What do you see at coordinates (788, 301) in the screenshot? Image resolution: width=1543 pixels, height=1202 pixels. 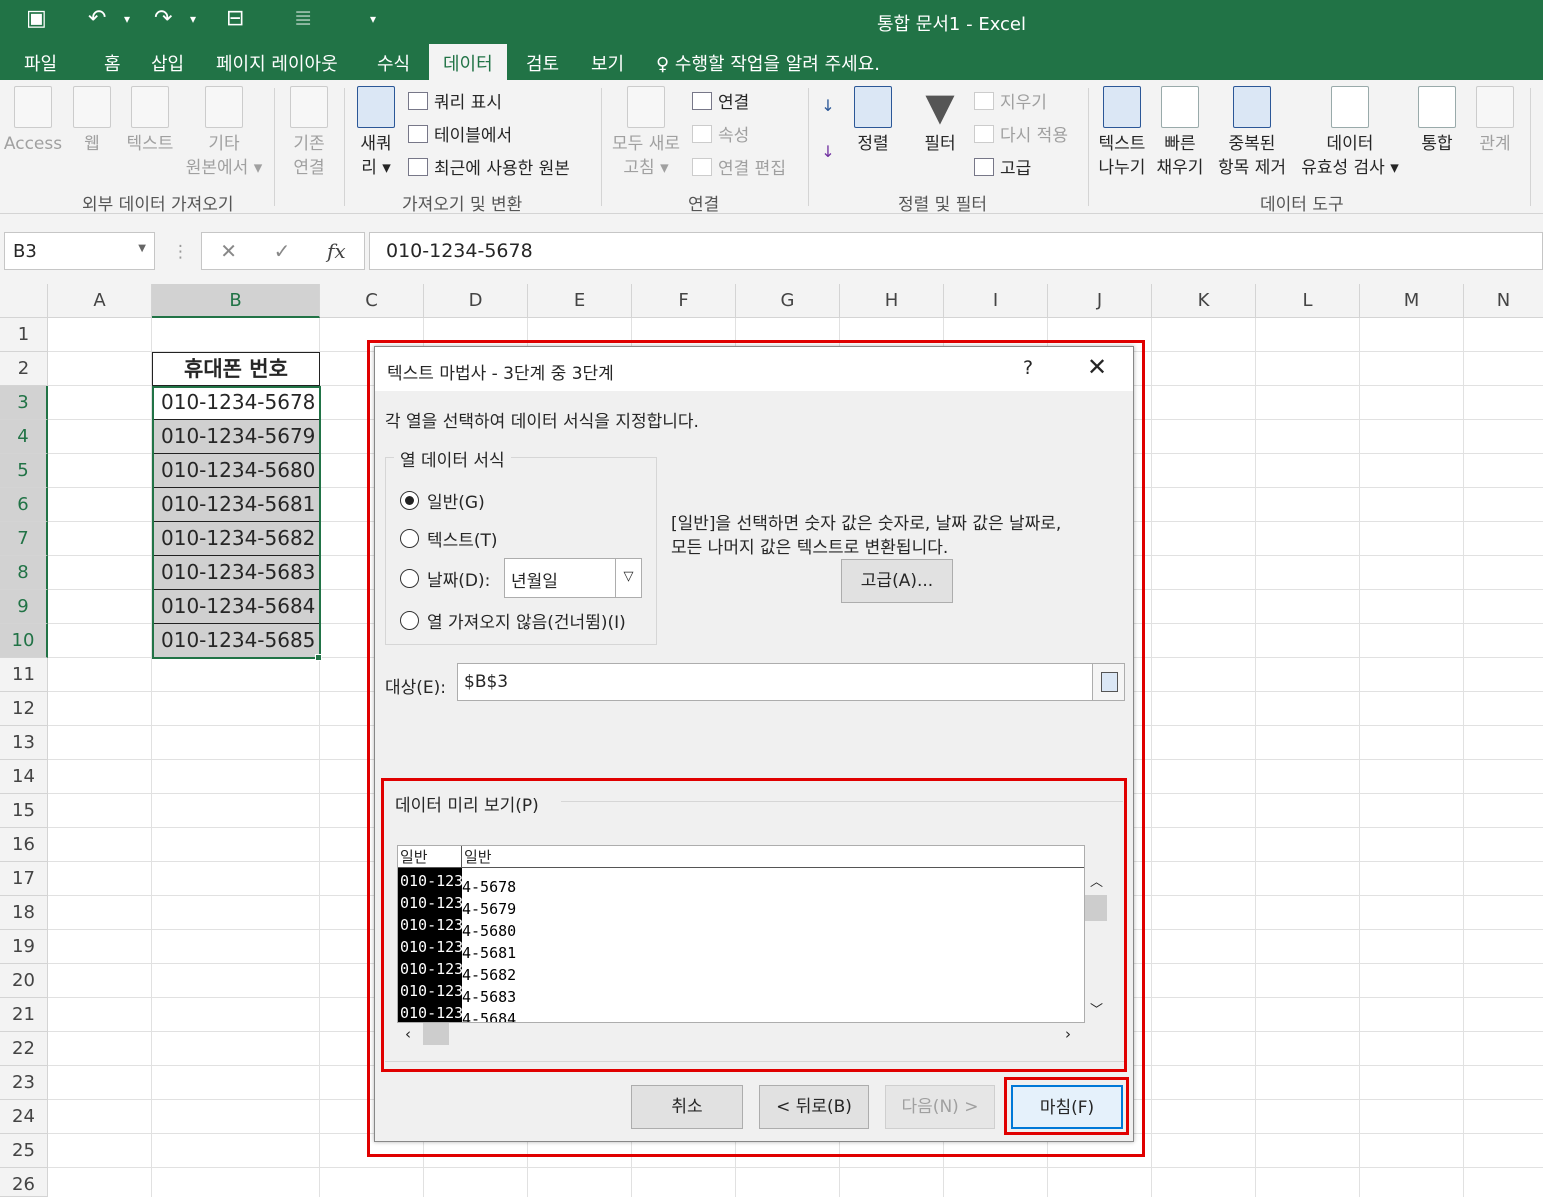 I see `column-header-g: G` at bounding box center [788, 301].